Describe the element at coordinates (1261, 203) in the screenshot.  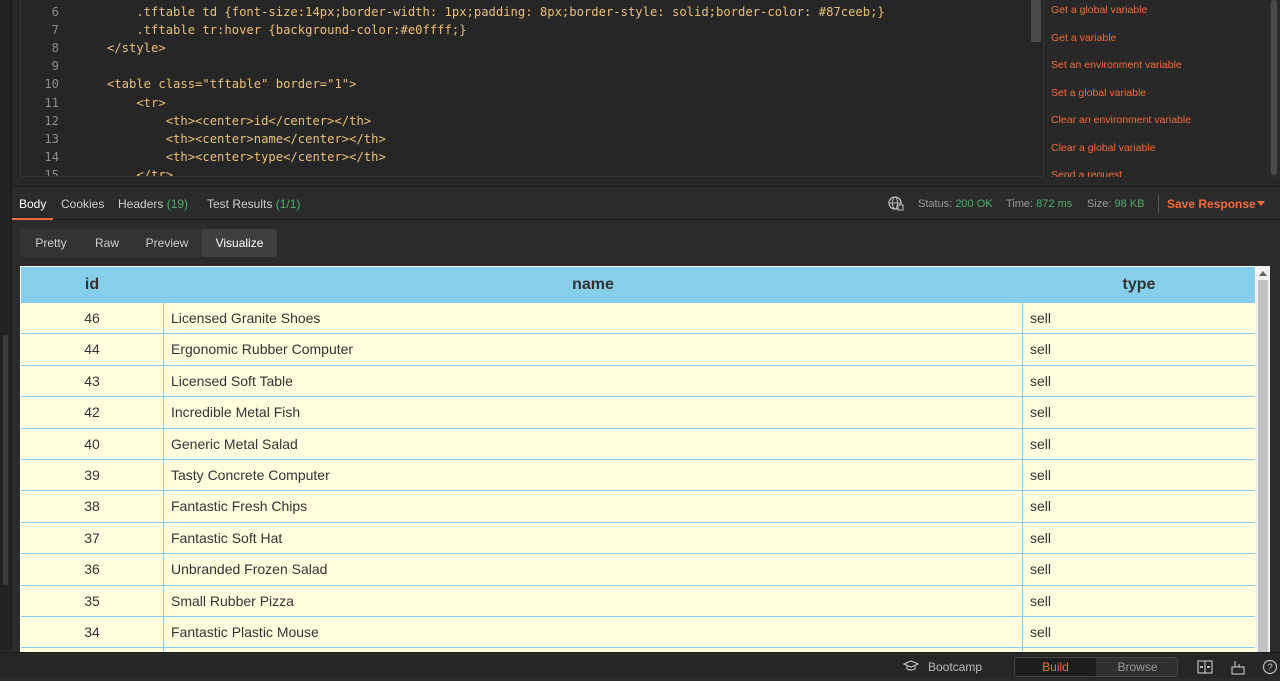
I see `chevron-down-icon` at that location.